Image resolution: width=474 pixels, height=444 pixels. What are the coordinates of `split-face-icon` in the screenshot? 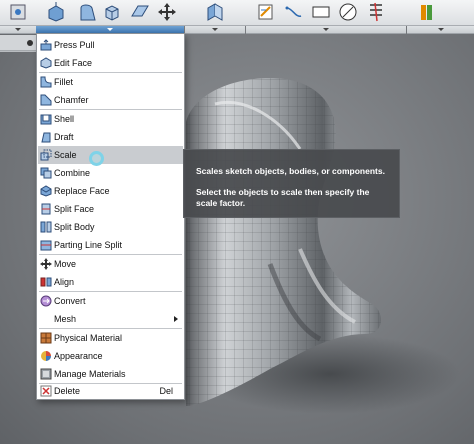 It's located at (46, 209).